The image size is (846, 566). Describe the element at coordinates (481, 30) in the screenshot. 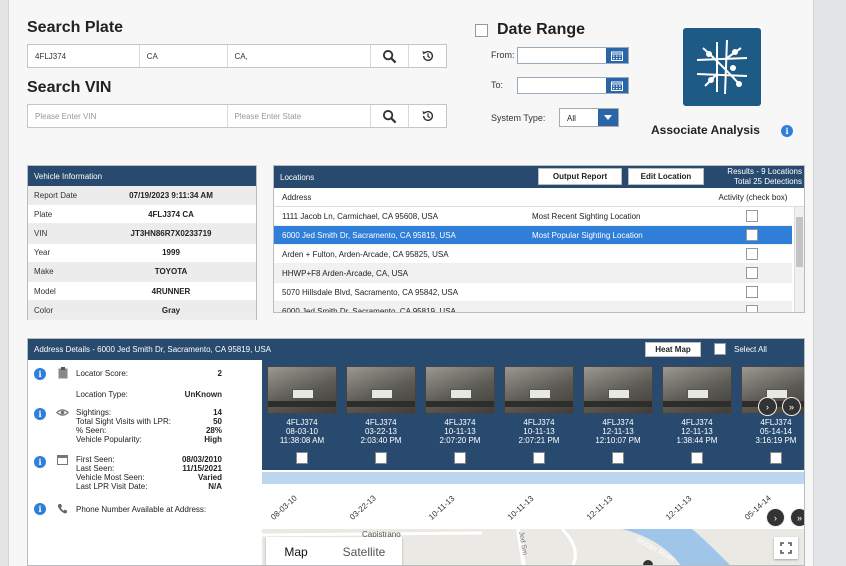

I see `date-range-checkbox` at that location.